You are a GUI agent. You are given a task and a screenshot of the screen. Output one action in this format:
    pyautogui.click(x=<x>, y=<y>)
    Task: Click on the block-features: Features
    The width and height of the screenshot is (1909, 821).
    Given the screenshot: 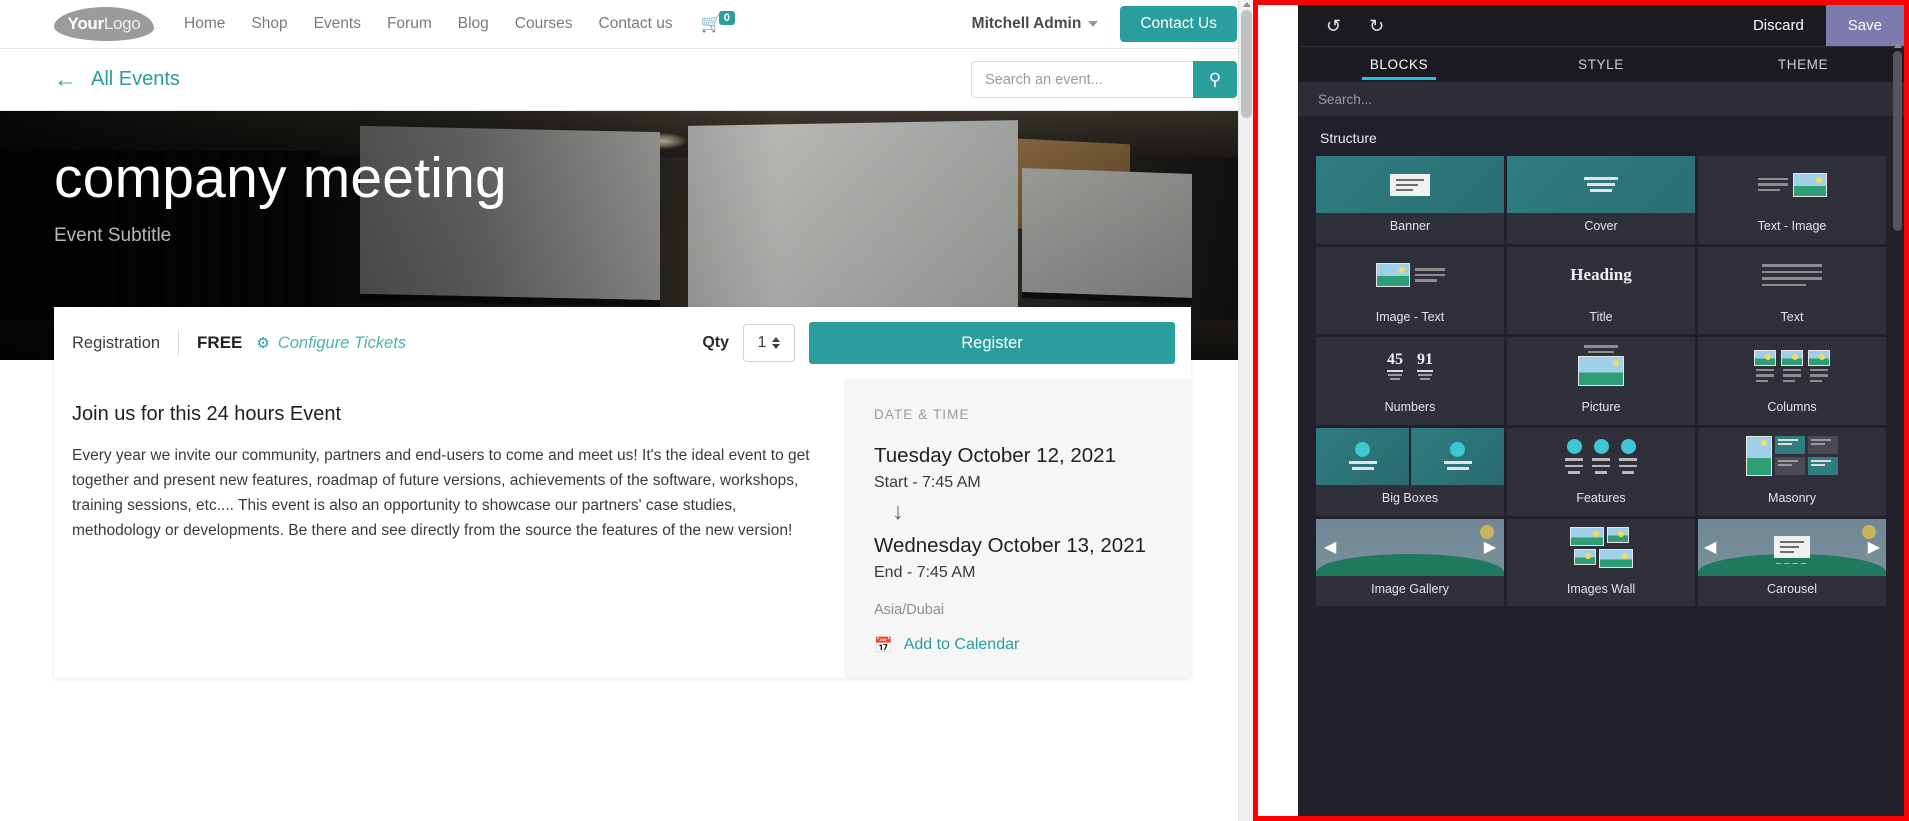 What is the action you would take?
    pyautogui.click(x=1601, y=471)
    